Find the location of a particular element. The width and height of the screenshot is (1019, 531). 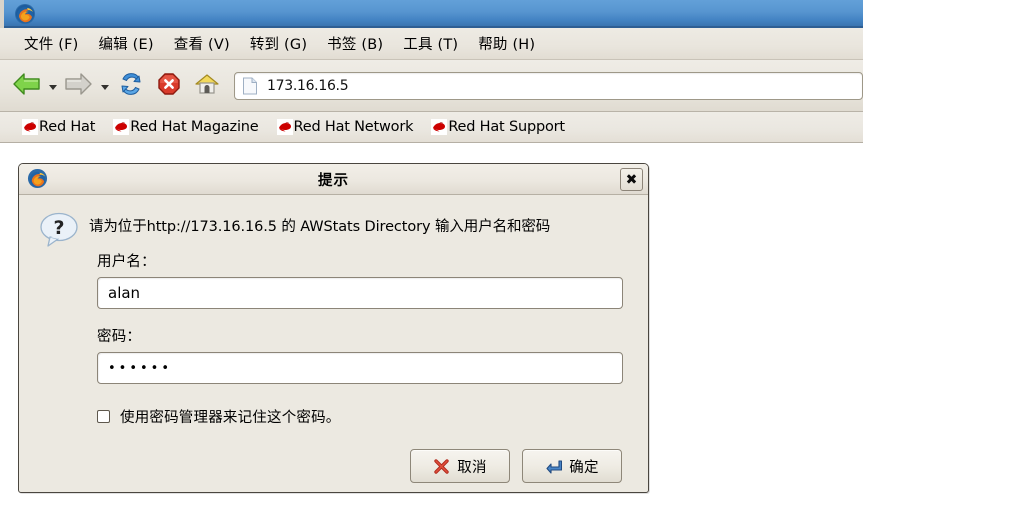

cancel-button-label: 取消 is located at coordinates (472, 467).